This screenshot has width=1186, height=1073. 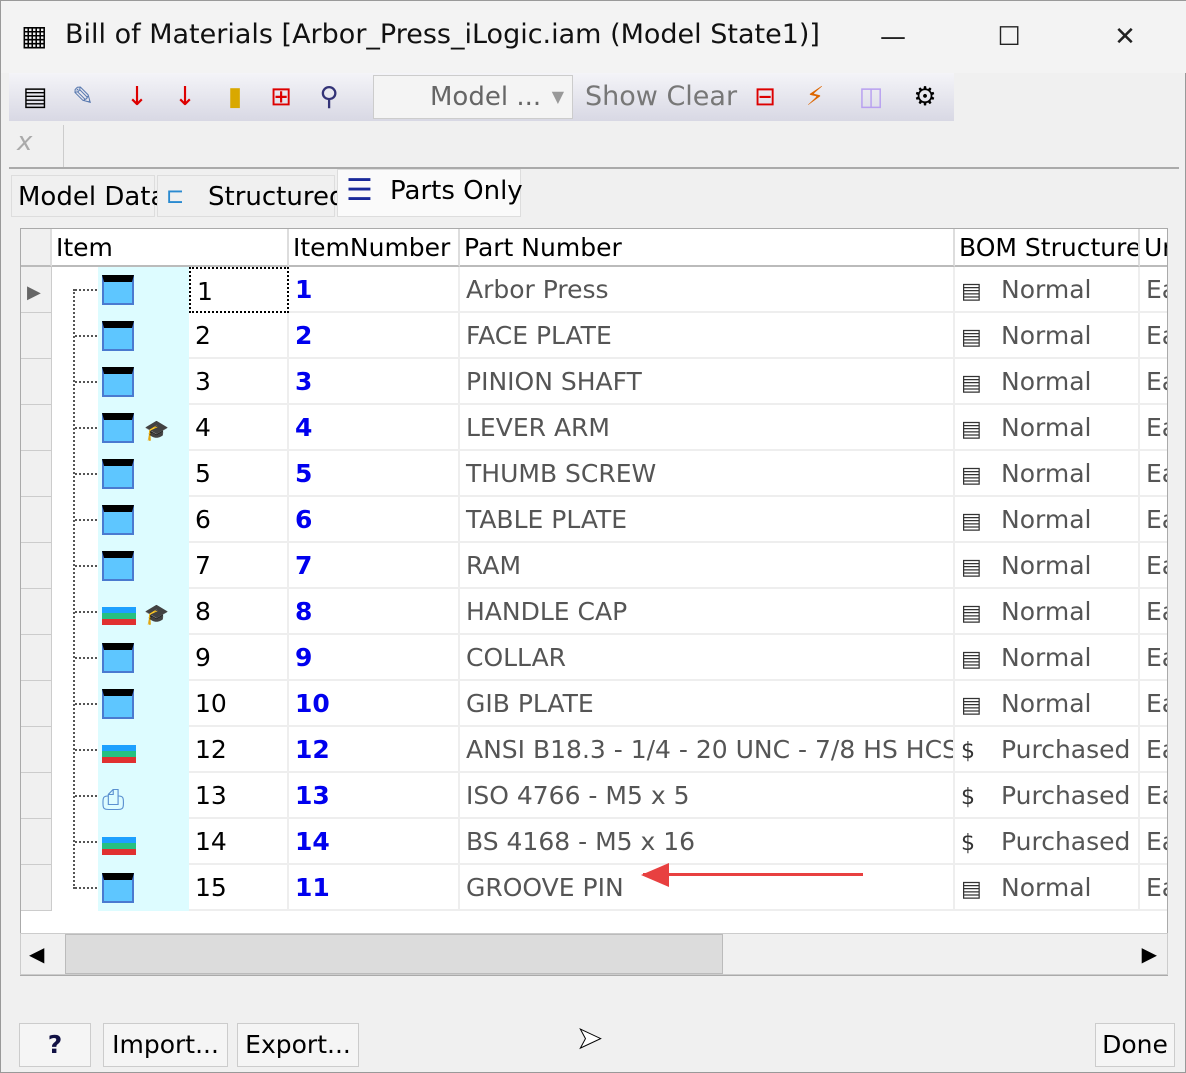 I want to click on itemnumber-cell: 8, so click(x=374, y=612).